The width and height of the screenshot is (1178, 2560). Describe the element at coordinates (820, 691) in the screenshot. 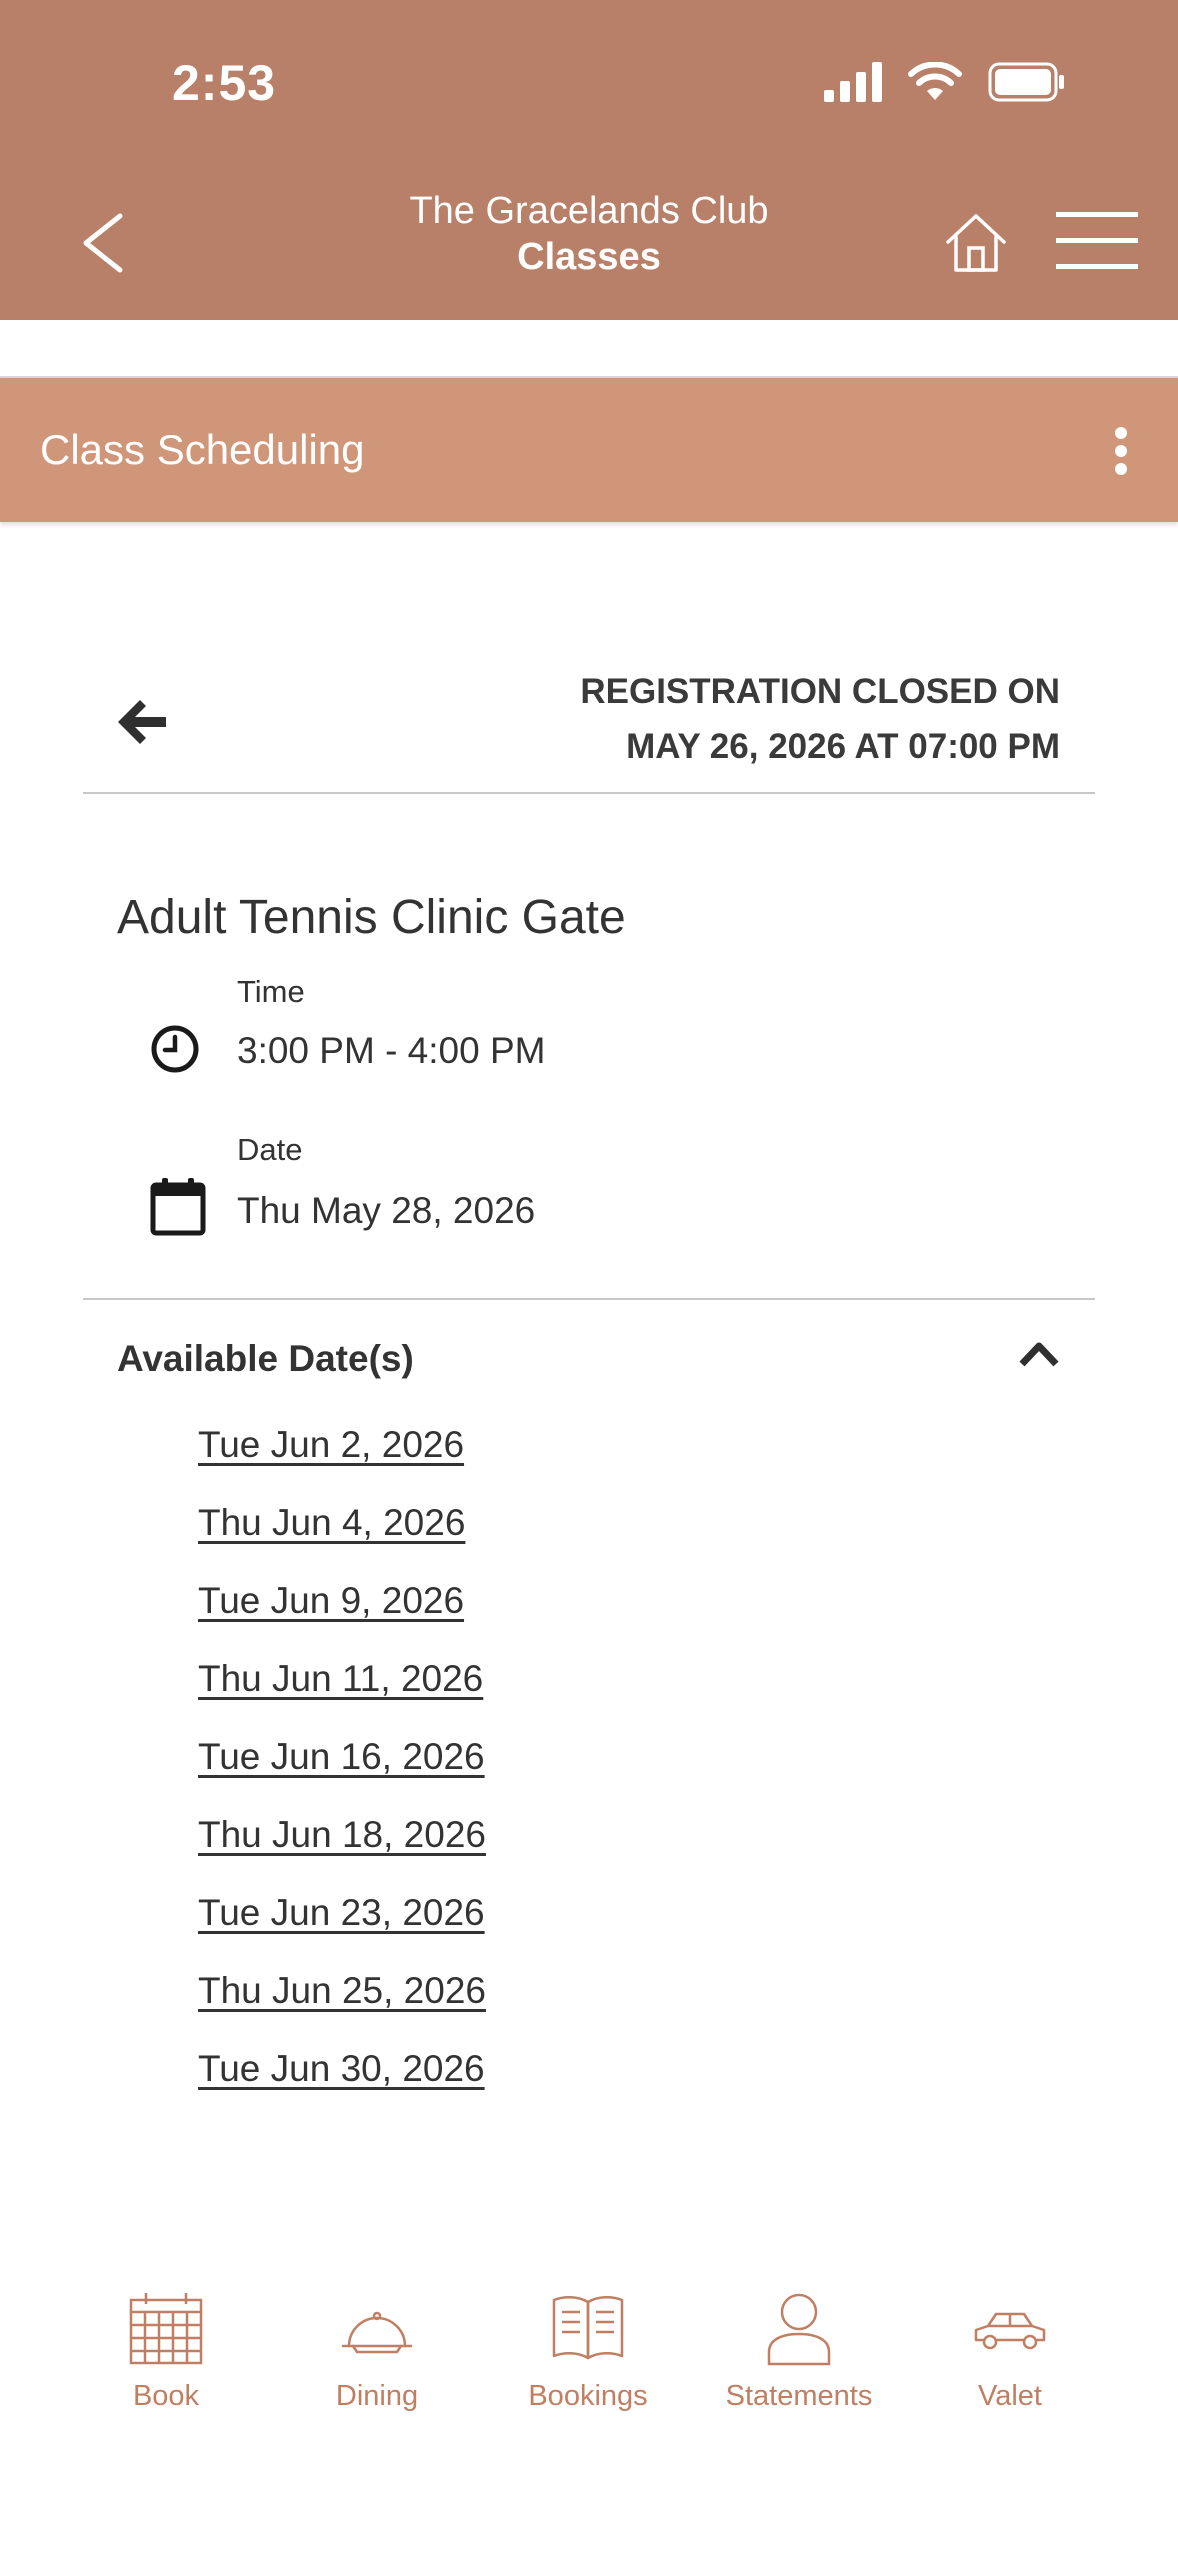

I see `registration-line-1: REGISTRATION CLOSED ON` at that location.